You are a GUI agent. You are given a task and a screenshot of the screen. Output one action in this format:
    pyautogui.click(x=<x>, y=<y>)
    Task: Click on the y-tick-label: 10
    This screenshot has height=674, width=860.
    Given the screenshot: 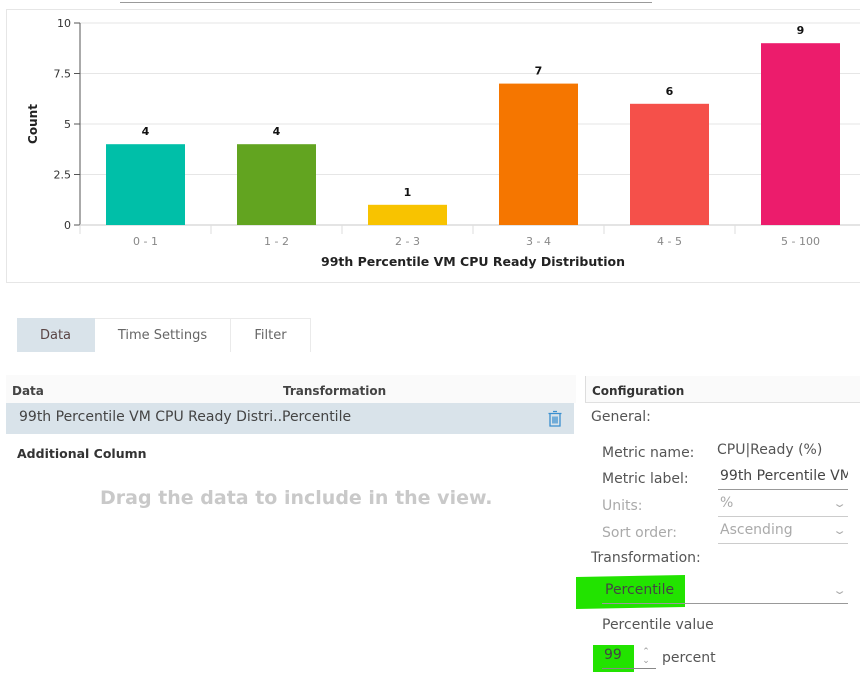 What is the action you would take?
    pyautogui.click(x=64, y=23)
    